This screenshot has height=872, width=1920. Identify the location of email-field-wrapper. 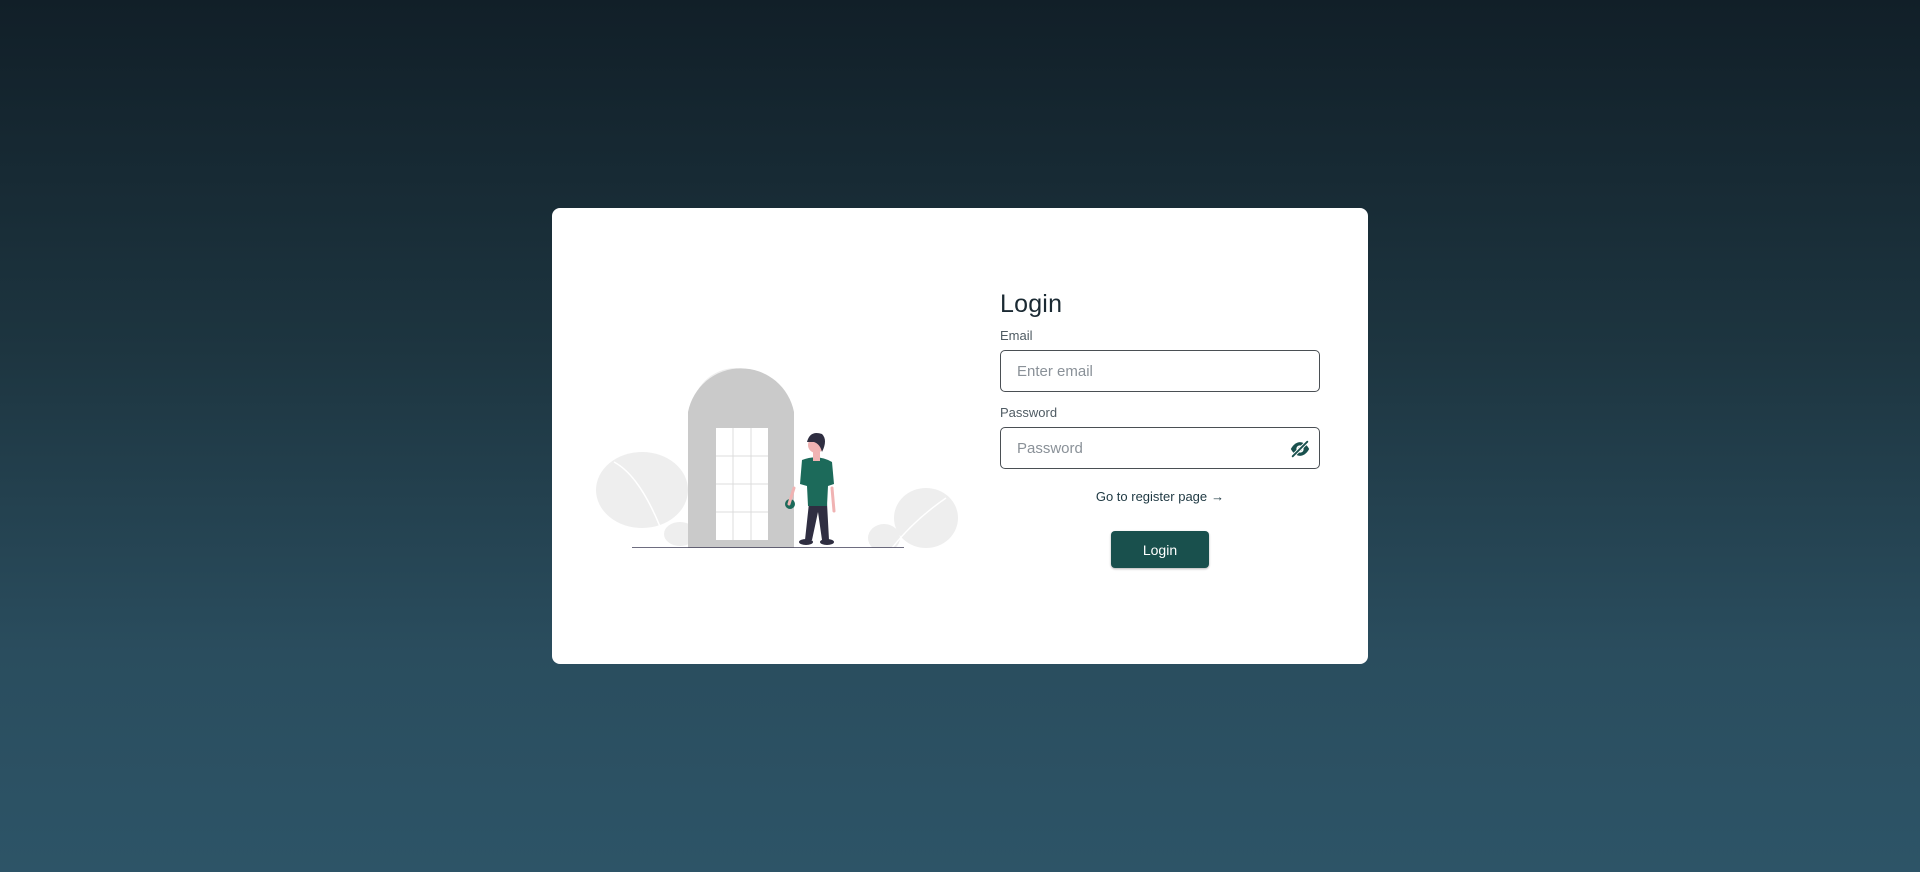
(1160, 371).